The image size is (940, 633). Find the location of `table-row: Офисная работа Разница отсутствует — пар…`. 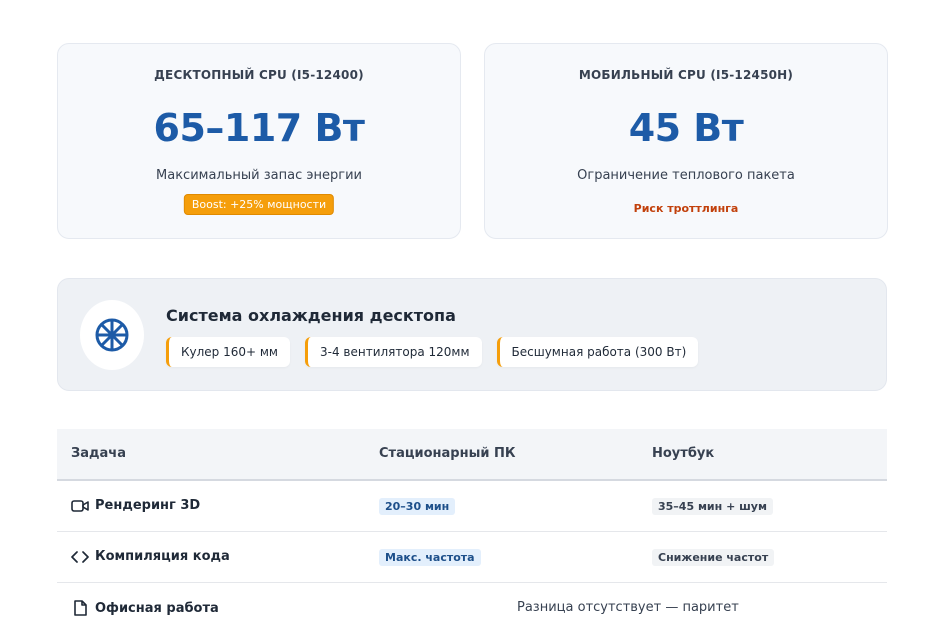

table-row: Офисная работа Разница отсутствует — пар… is located at coordinates (472, 608).